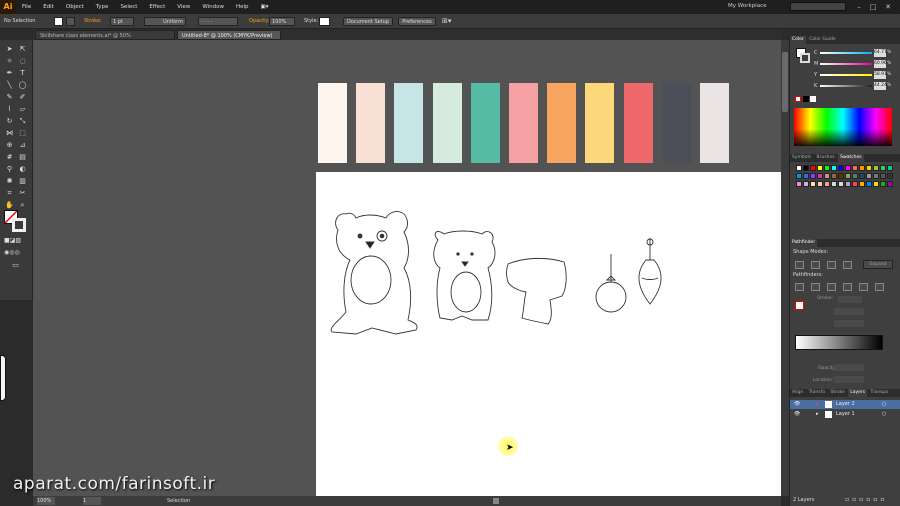 The height and width of the screenshot is (506, 900). What do you see at coordinates (855, 75) in the screenshot?
I see `cmyk-slider-row: Y 58.91%` at bounding box center [855, 75].